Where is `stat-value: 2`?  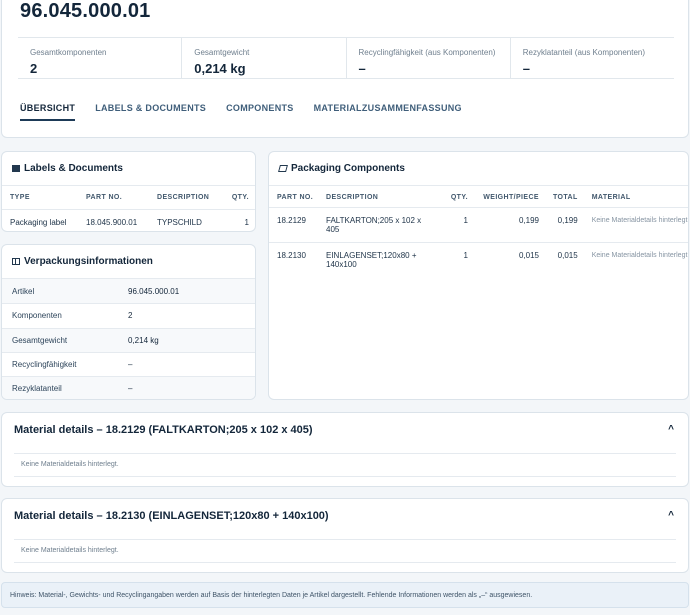
stat-value: 2 is located at coordinates (34, 68).